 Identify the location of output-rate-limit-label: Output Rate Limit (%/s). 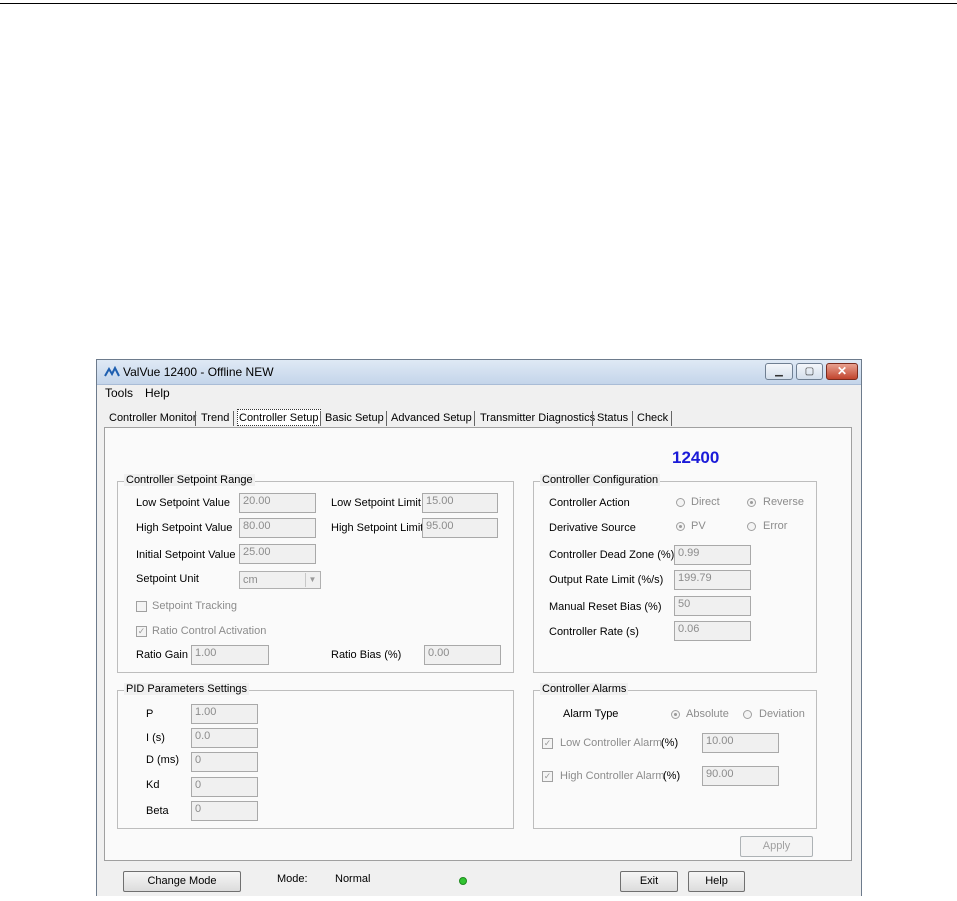
(606, 580).